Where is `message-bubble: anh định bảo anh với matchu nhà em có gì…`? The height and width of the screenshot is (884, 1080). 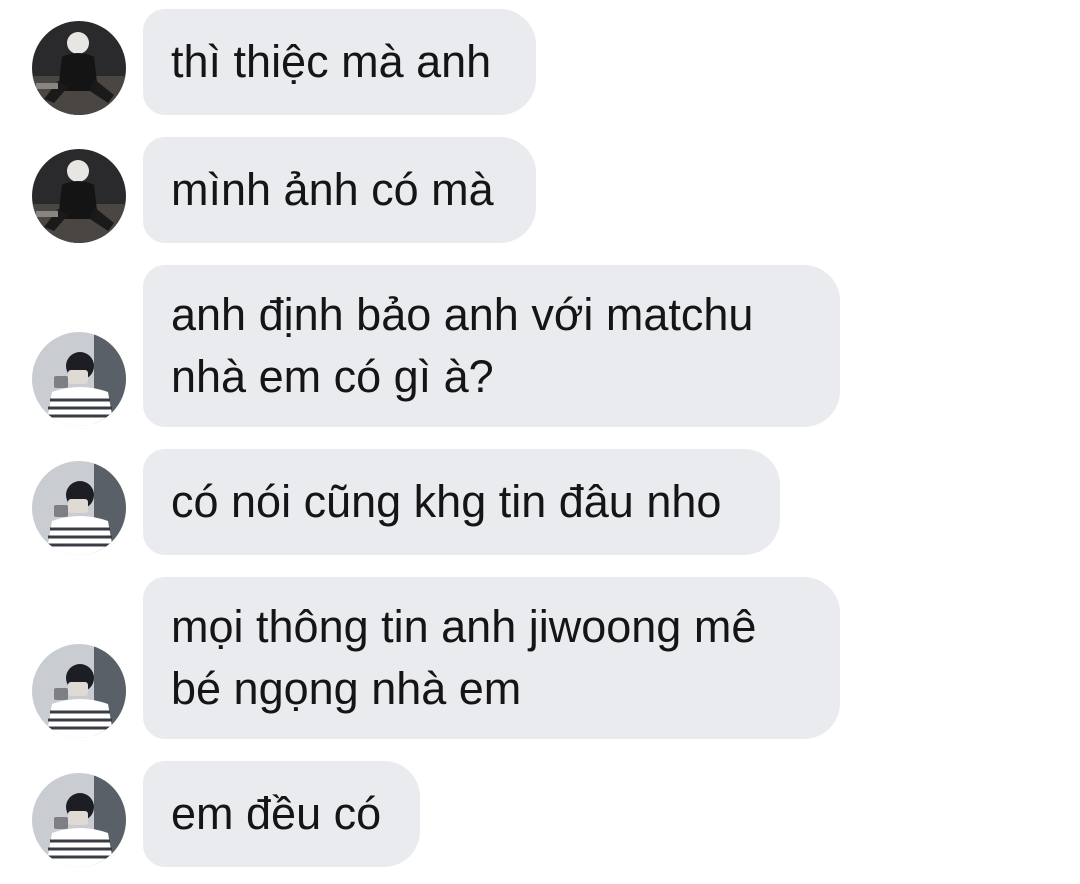
message-bubble: anh định bảo anh với matchu nhà em có gì… is located at coordinates (491, 346).